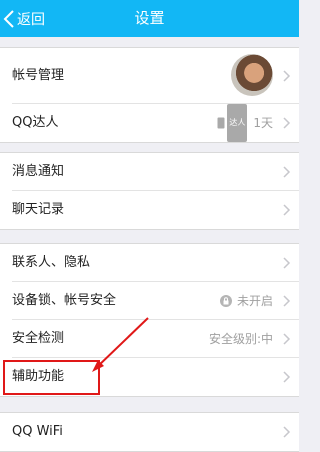  What do you see at coordinates (263, 123) in the screenshot?
I see `qq-master-days: 1天` at bounding box center [263, 123].